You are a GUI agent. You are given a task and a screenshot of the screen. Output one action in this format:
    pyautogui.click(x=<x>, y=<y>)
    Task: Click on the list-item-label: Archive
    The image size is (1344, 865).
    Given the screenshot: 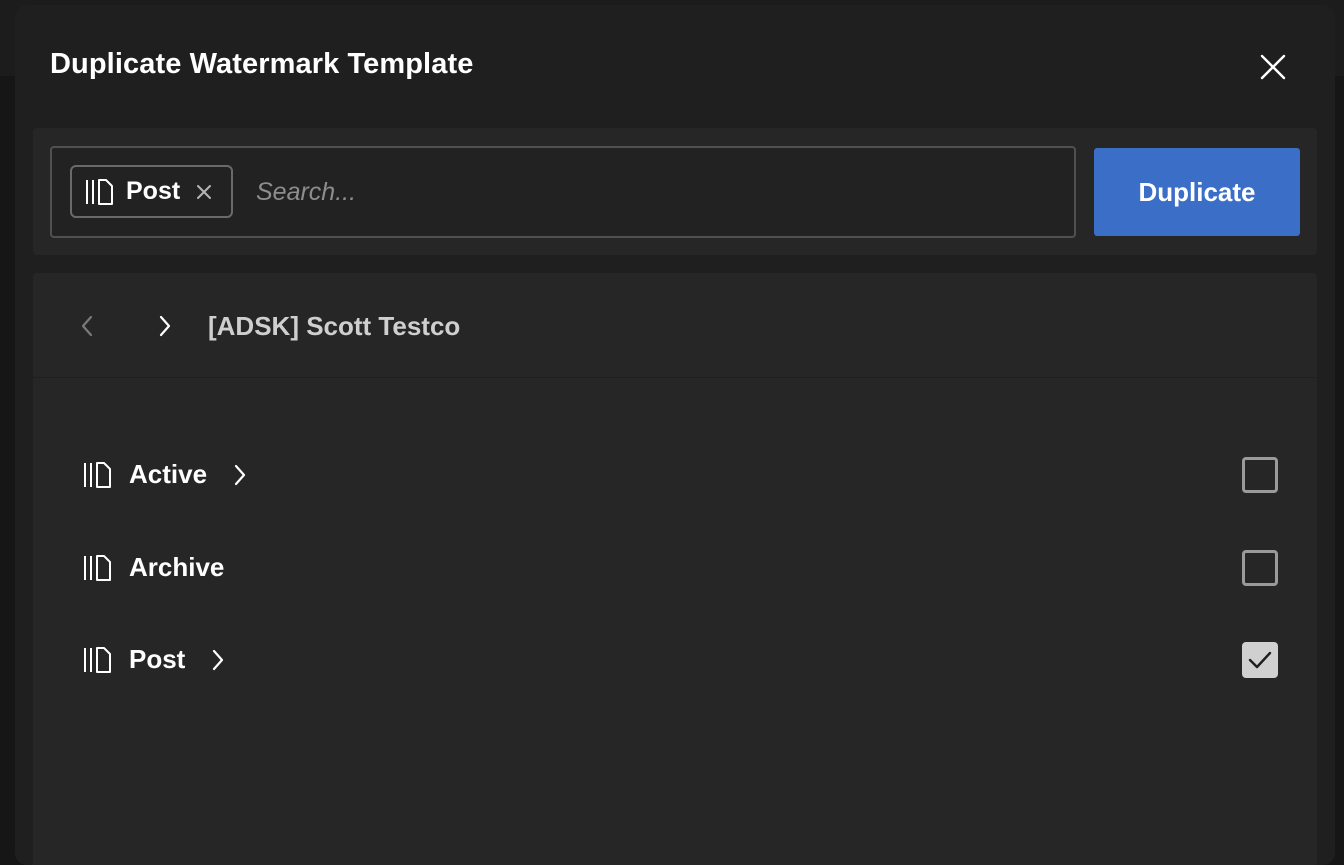 What is the action you would take?
    pyautogui.click(x=176, y=567)
    